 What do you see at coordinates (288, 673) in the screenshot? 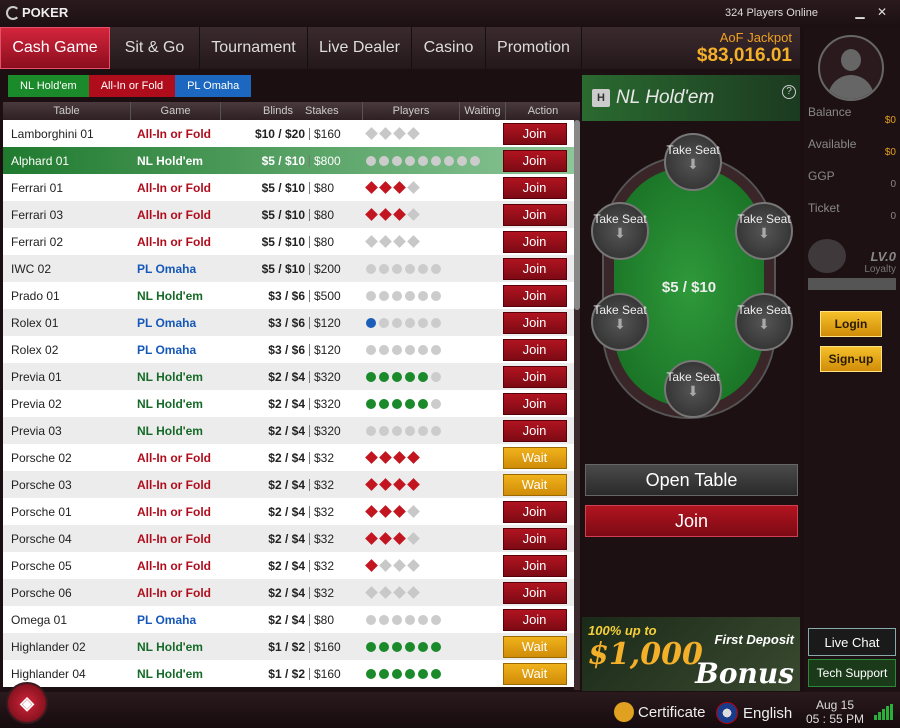
I see `table-row: Highlander 04 NL Hold'em $1 / $2 $160 Wait` at bounding box center [288, 673].